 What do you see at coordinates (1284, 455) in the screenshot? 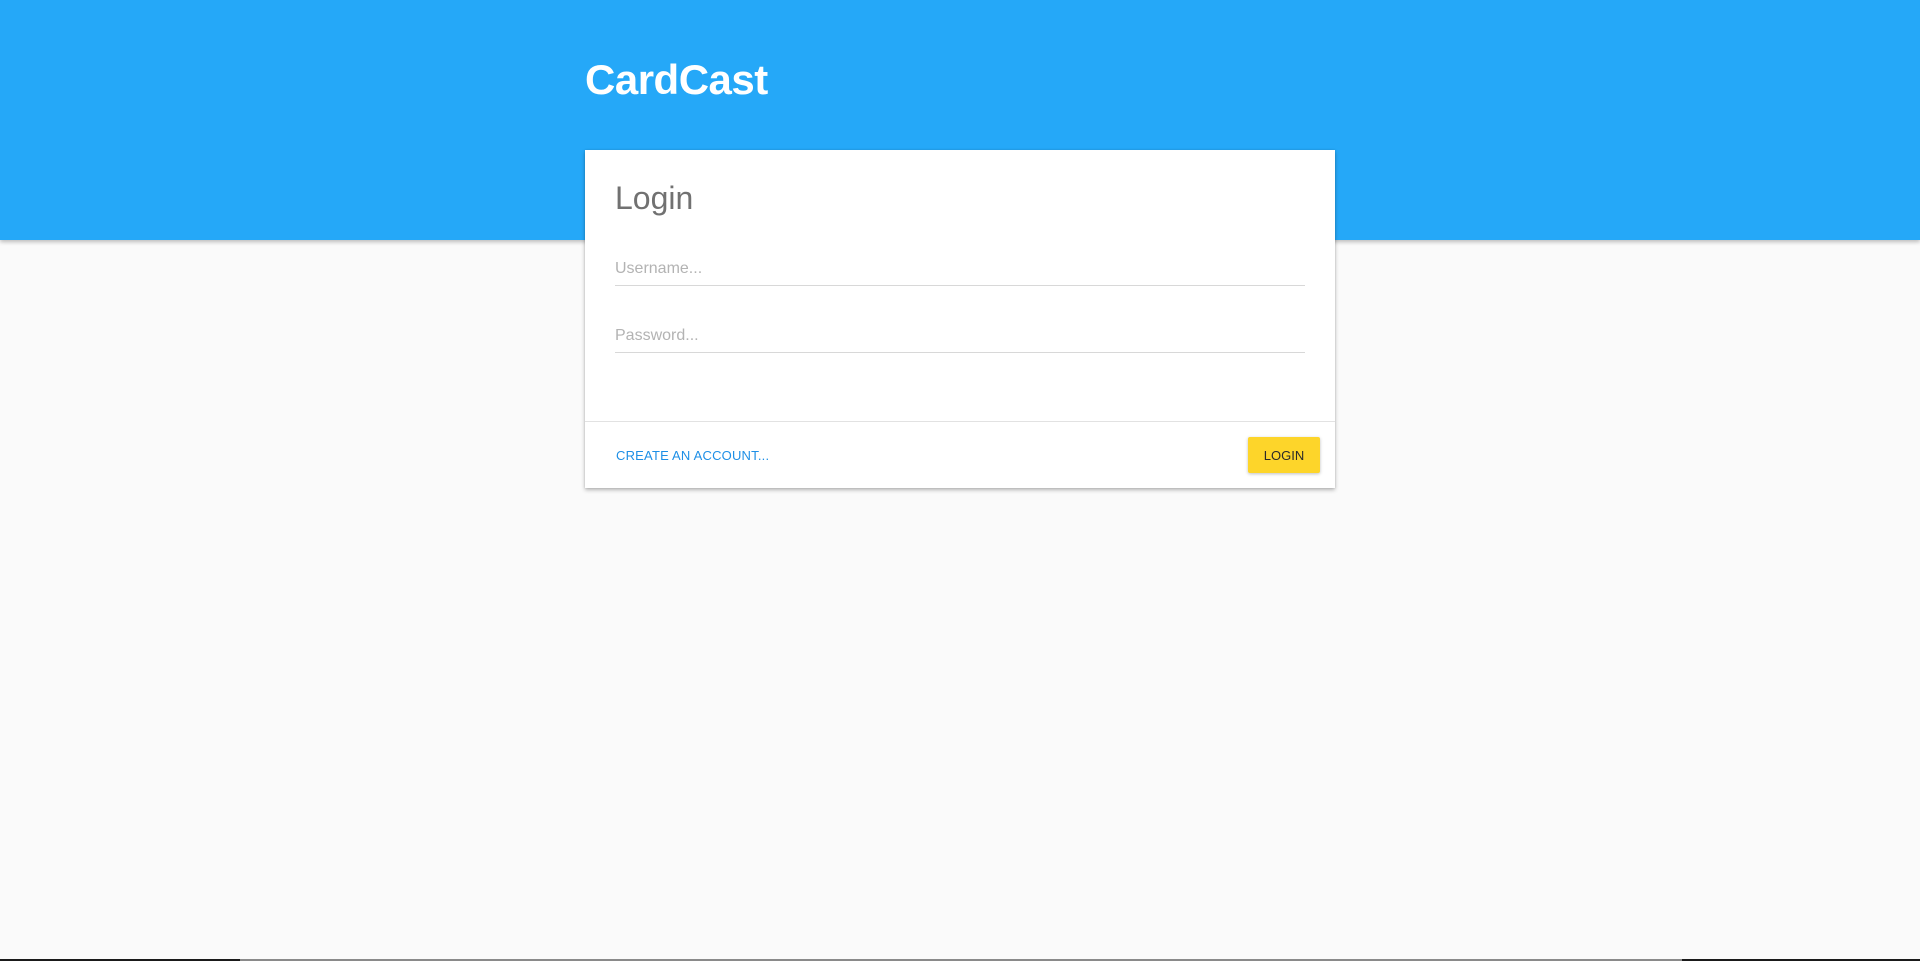
I see `login-button: LOGIN` at bounding box center [1284, 455].